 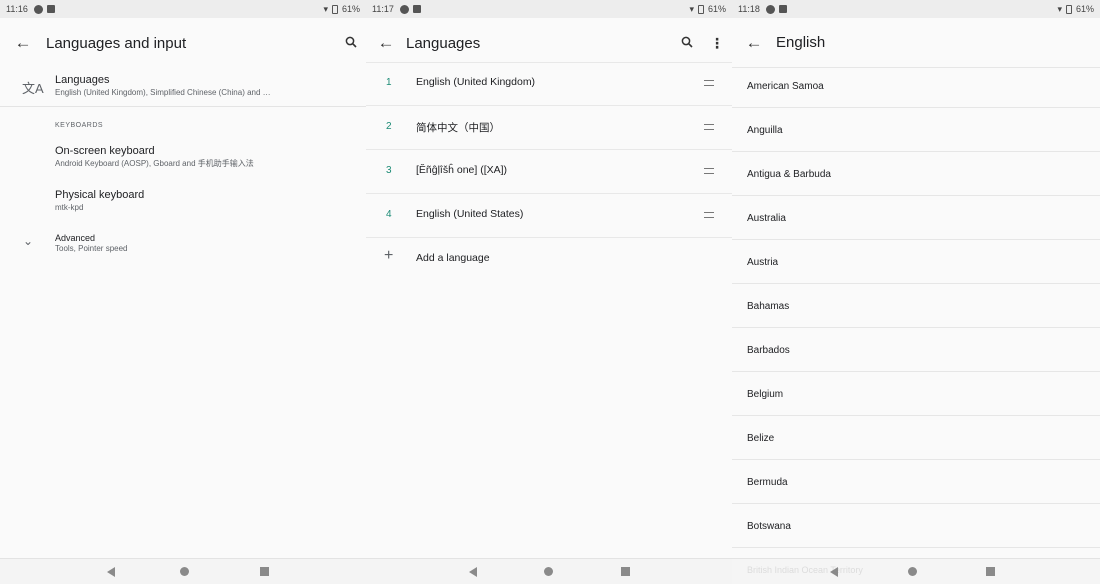 I want to click on language-row: 2 简体中文（中国）, so click(x=549, y=128).